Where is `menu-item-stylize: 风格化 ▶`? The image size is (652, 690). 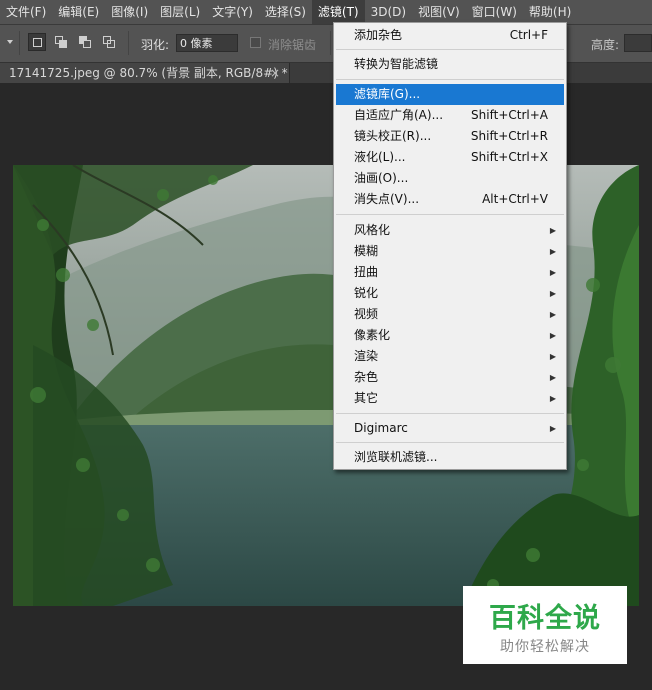 menu-item-stylize: 风格化 ▶ is located at coordinates (450, 230).